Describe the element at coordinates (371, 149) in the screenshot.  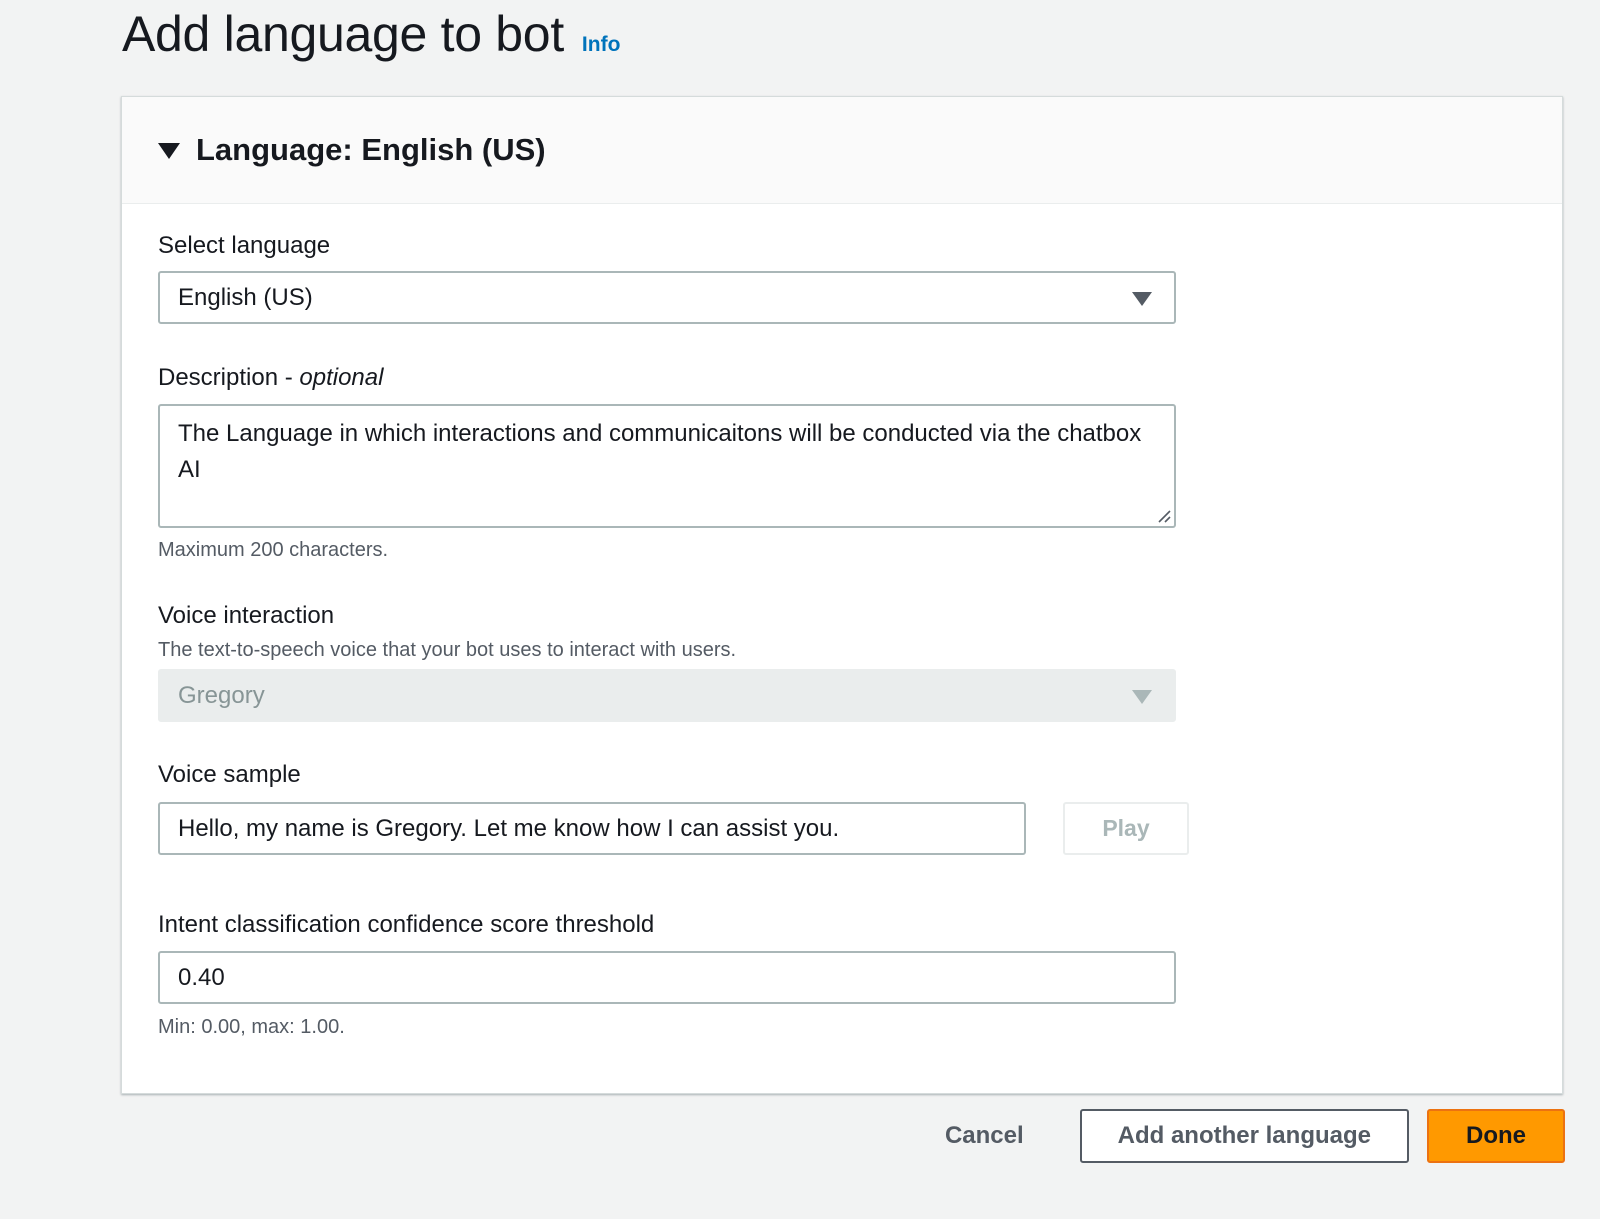
I see `panel-title: Language: English (US)` at that location.